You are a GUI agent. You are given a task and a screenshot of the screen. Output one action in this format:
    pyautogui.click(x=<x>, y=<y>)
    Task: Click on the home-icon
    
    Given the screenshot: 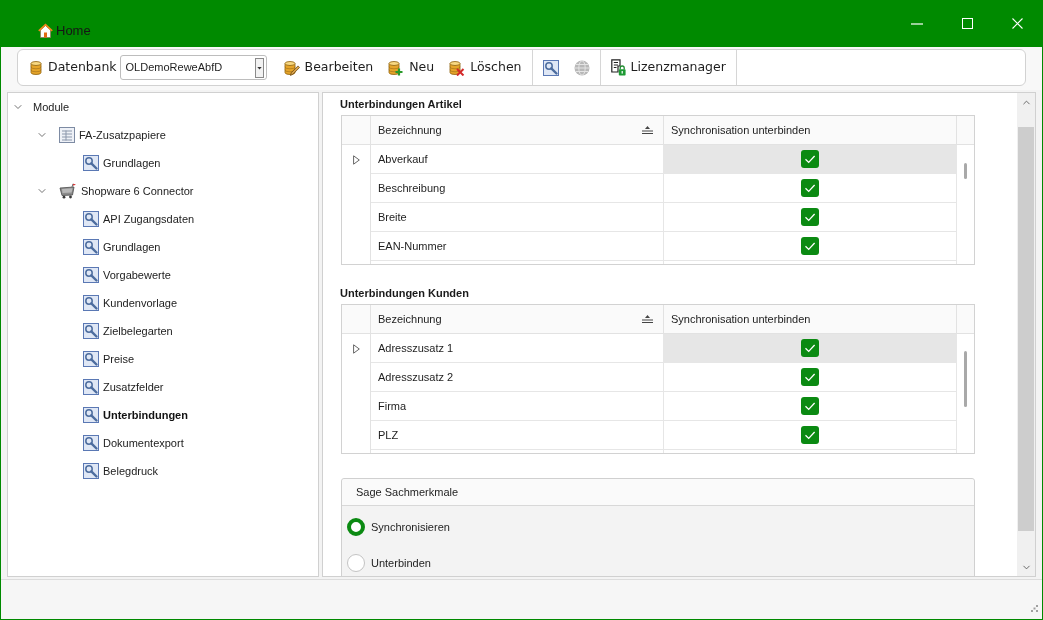 What is the action you would take?
    pyautogui.click(x=45, y=30)
    